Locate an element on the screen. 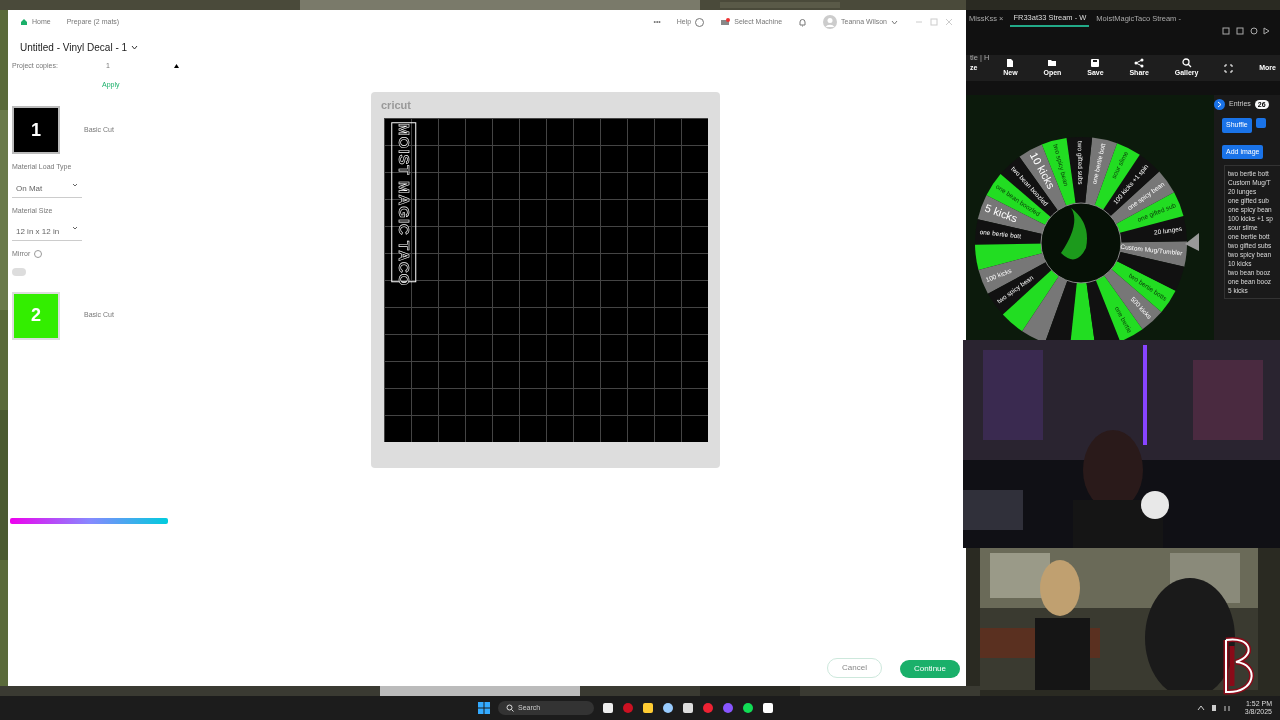 The width and height of the screenshot is (1280, 720). mat-logo: cricut is located at coordinates (396, 105).